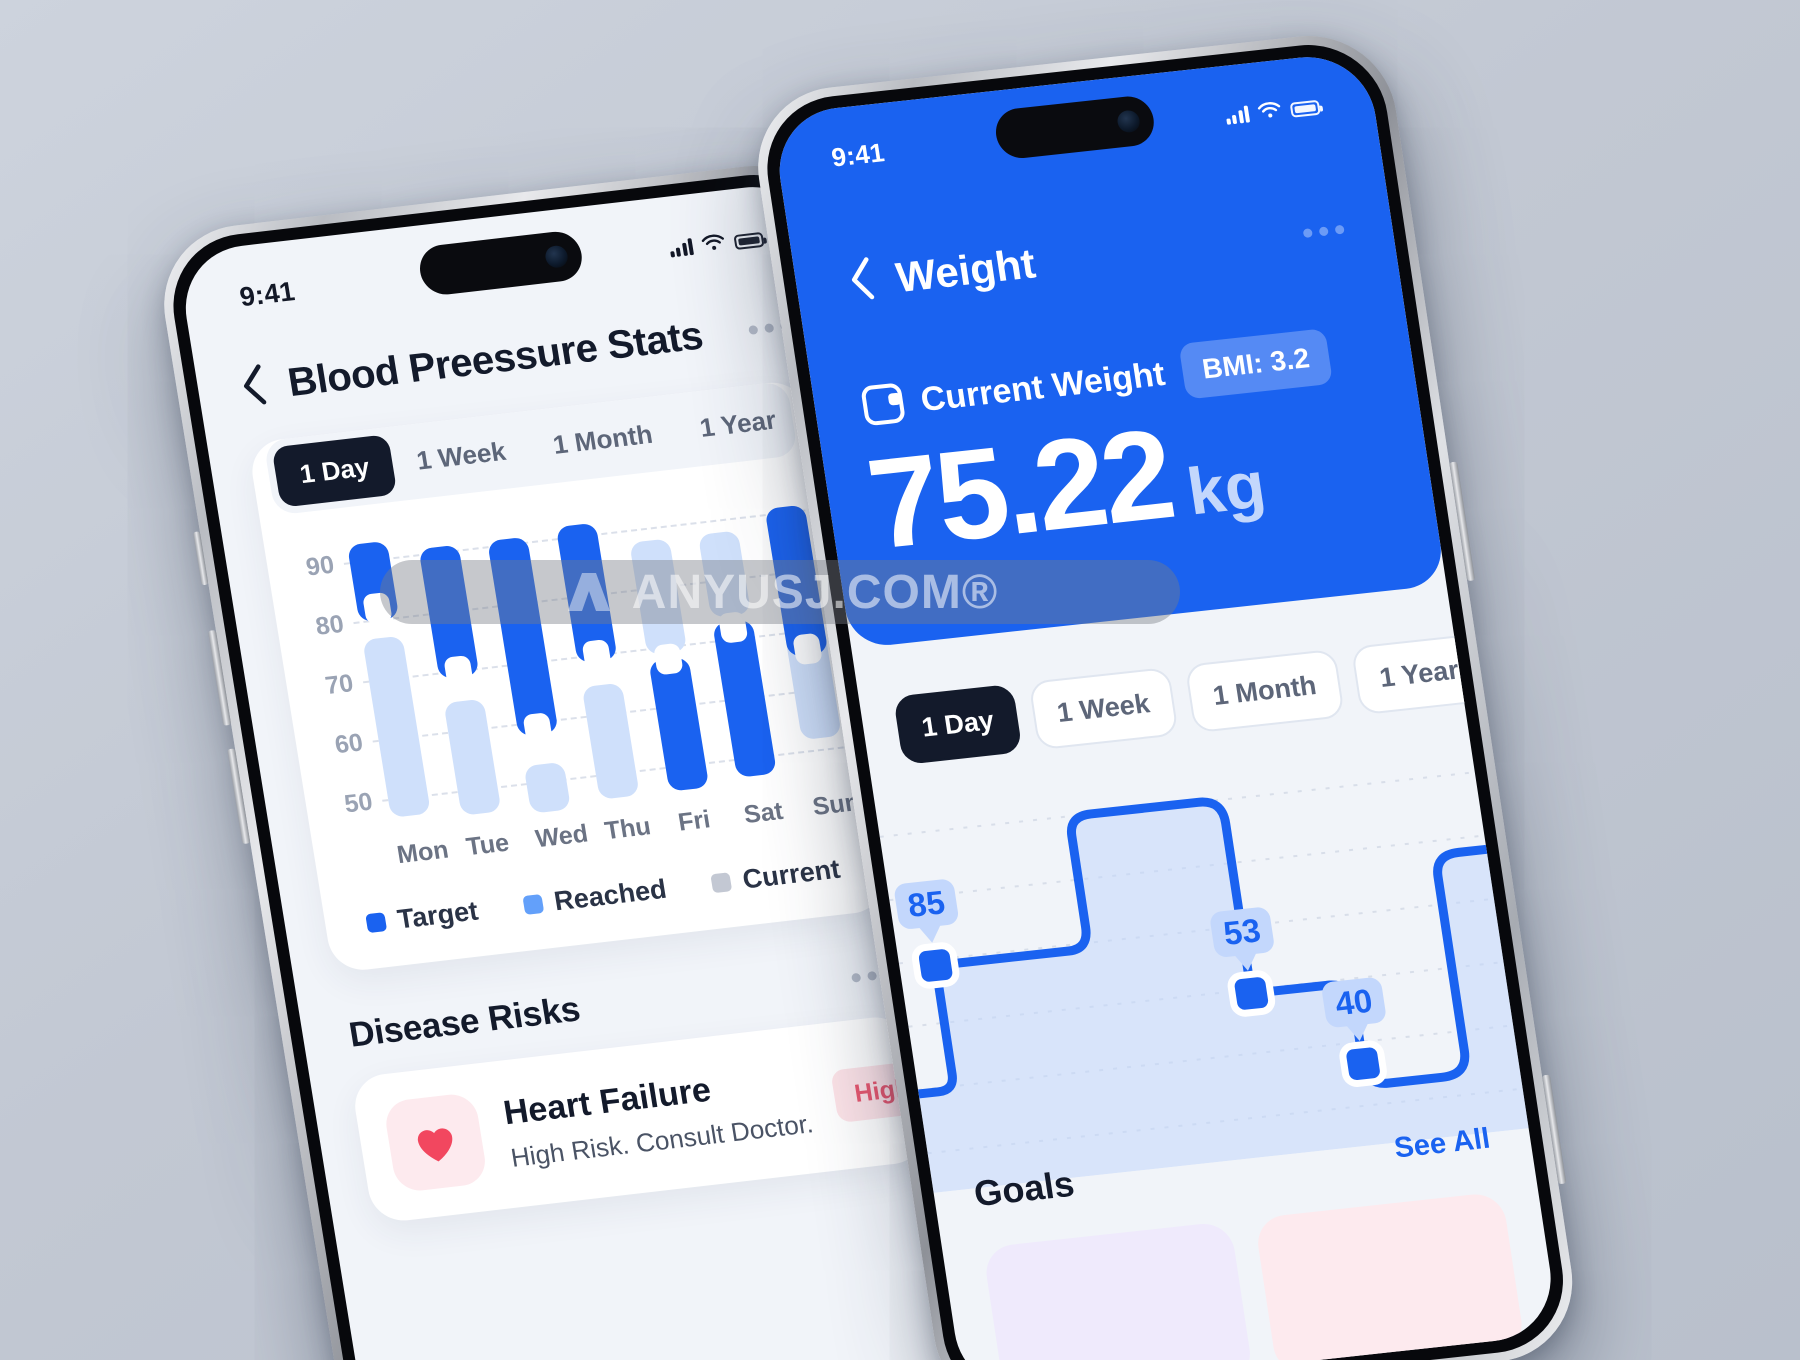 This screenshot has height=1360, width=1800. I want to click on x-tick-label: Wed, so click(562, 836).